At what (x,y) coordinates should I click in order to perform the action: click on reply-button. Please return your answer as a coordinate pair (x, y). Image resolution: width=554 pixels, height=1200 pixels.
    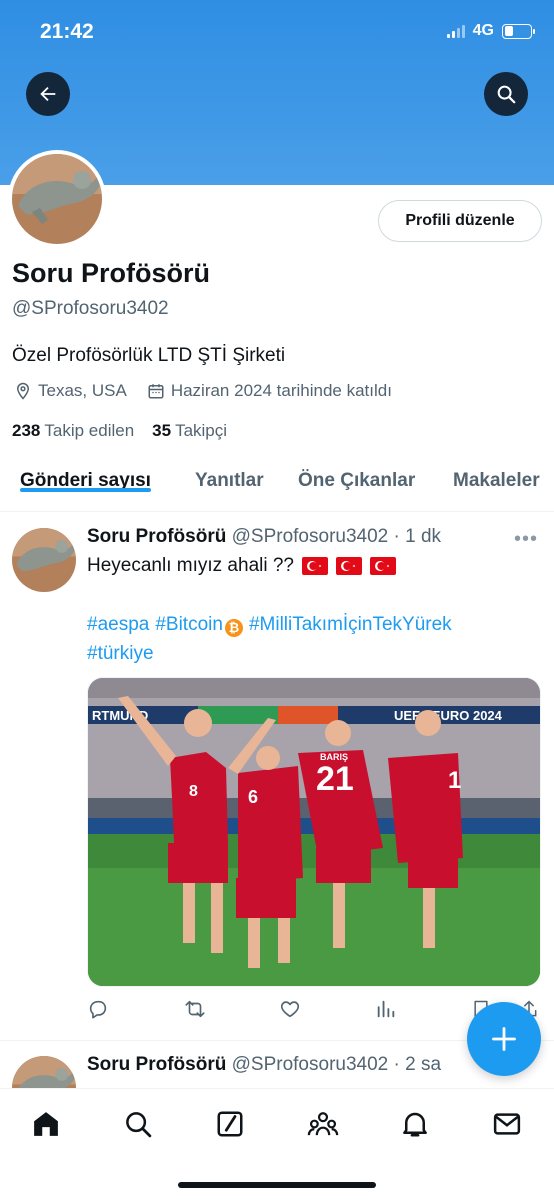
    Looking at the image, I should click on (98, 1011).